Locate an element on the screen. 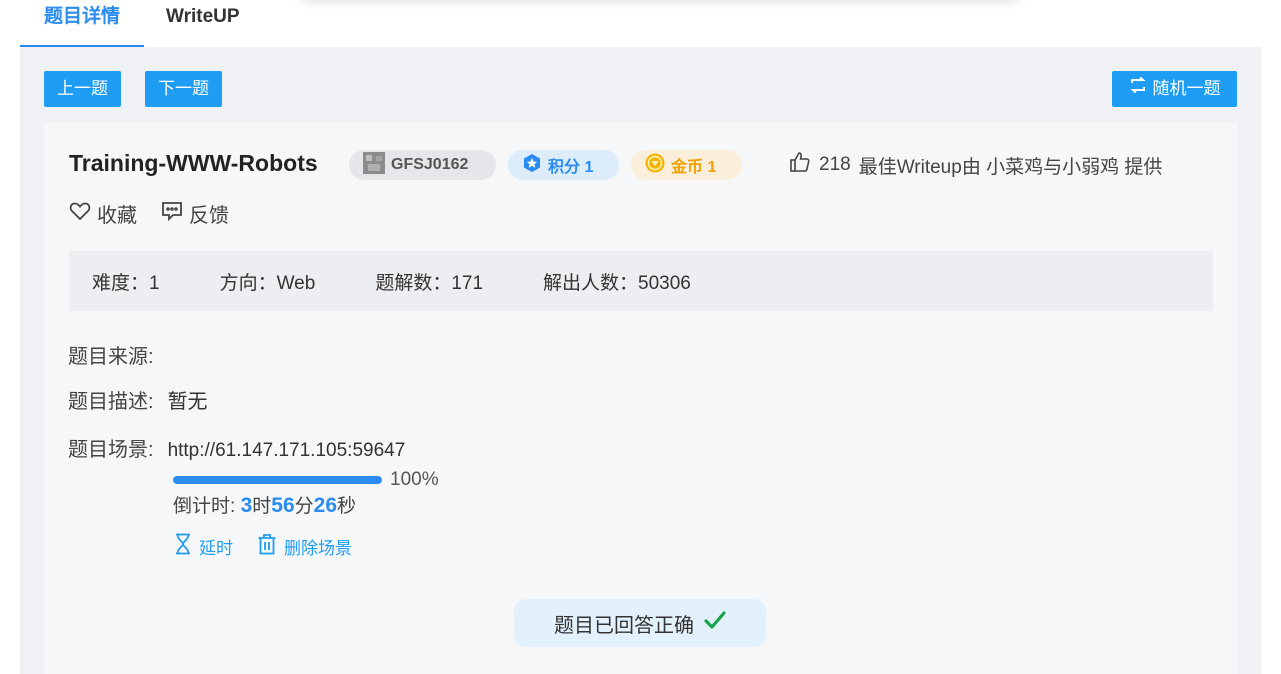 Image resolution: width=1281 pixels, height=674 pixels. tab-details: 题目详情 is located at coordinates (82, 24).